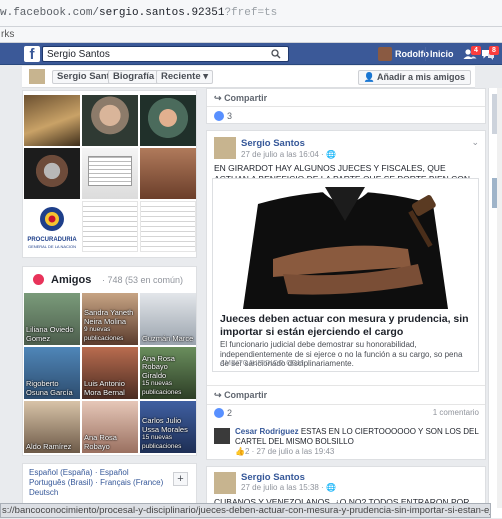 Image resolution: width=502 pixels, height=519 pixels. What do you see at coordinates (52, 246) in the screenshot?
I see `svg-text: GENERAL DE LA NACION` at bounding box center [52, 246].